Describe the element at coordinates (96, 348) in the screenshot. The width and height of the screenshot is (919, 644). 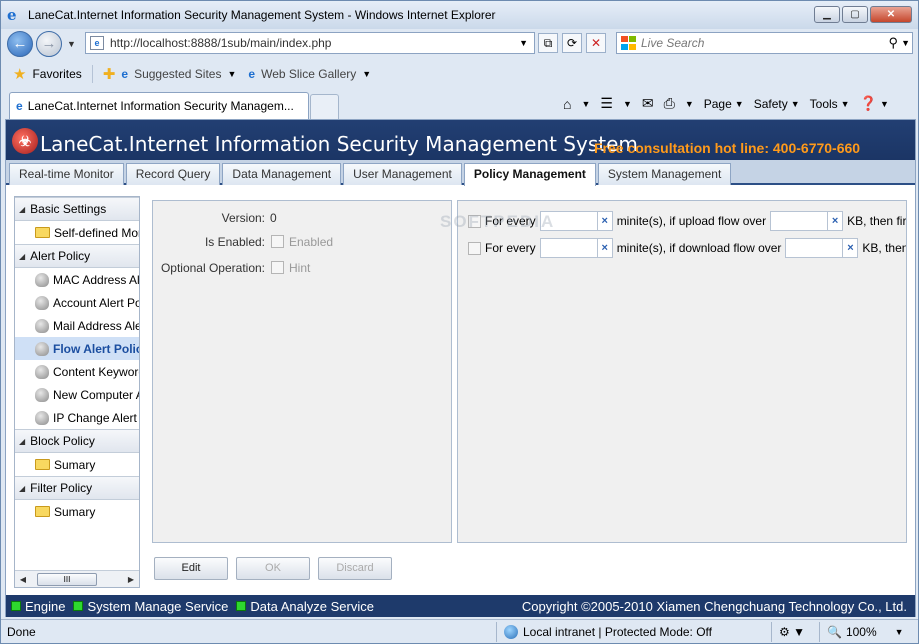
I see `sidebar-item-label: Flow Alert Policy` at that location.